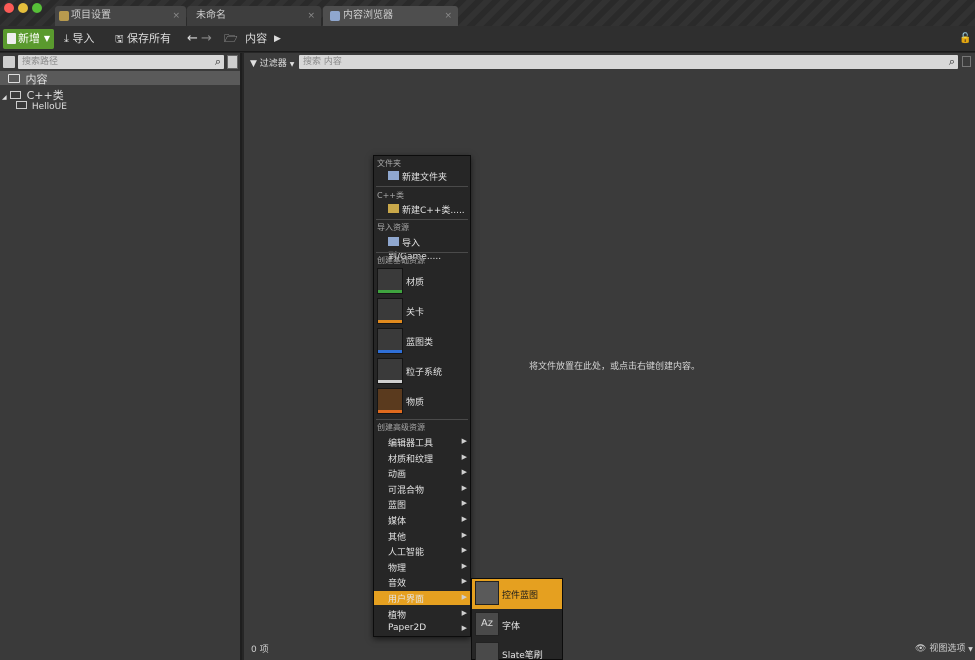 The width and height of the screenshot is (975, 660). I want to click on menu-item-label: 材质和纹理, so click(411, 460).